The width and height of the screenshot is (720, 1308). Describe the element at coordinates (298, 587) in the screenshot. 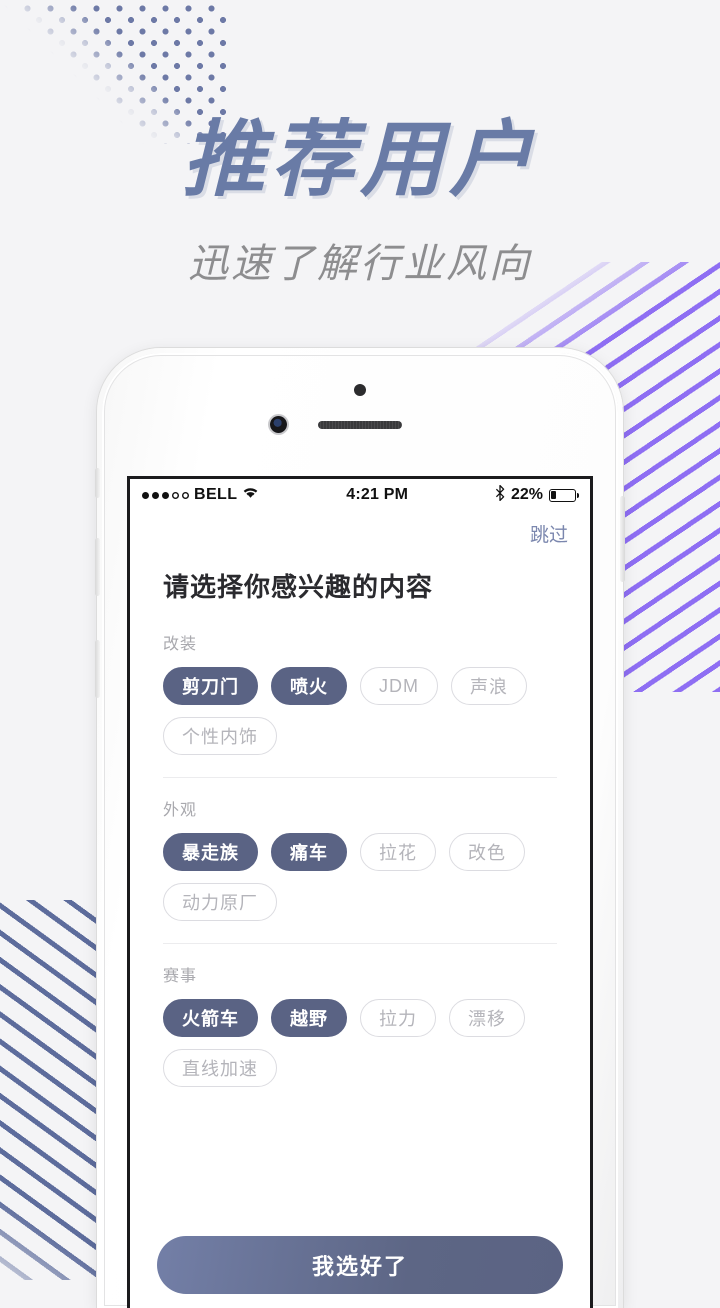

I see `screen-heading: 请选择你感兴趣的内容` at that location.